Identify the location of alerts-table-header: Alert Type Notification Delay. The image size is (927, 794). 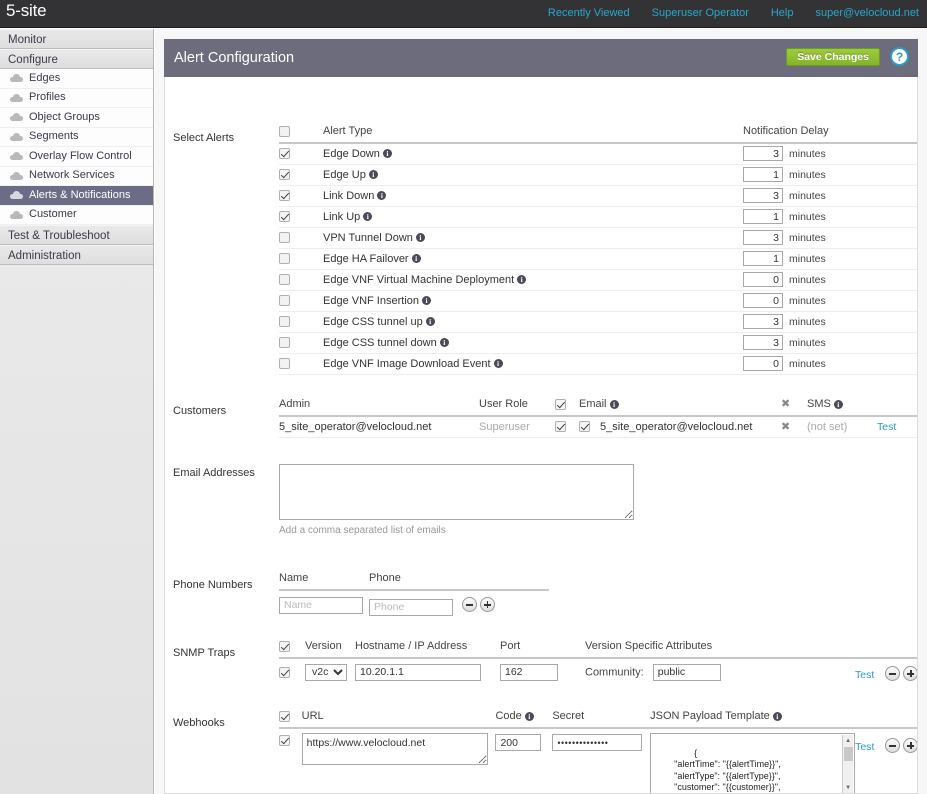
(598, 134).